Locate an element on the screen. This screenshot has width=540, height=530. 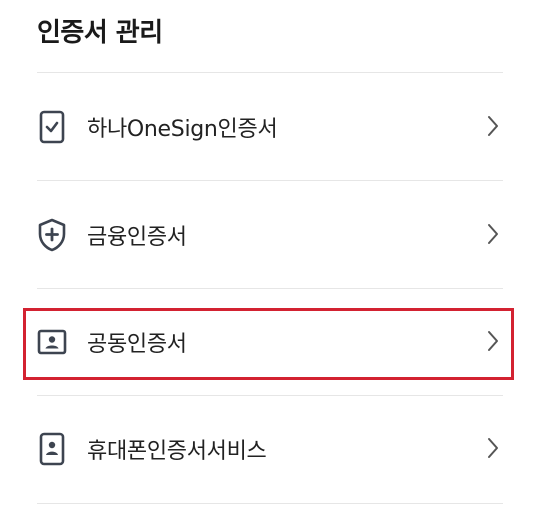
menu-item-label: 휴대폰인증서서비스 is located at coordinates (177, 451).